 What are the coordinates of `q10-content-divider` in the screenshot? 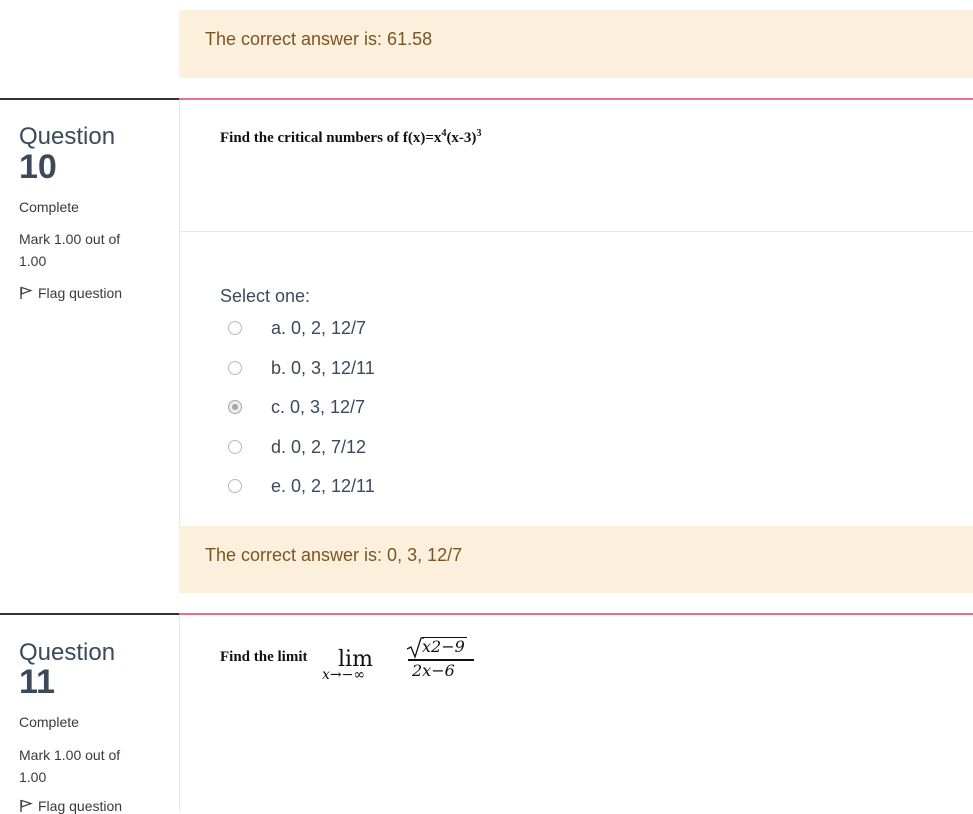 It's located at (576, 99).